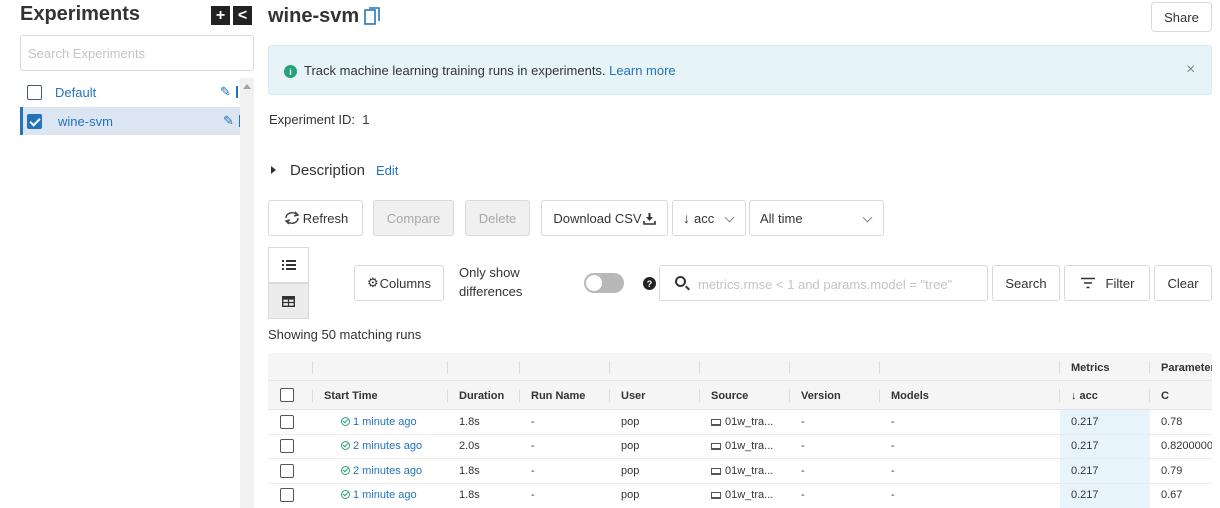  I want to click on experiment-id: Experiment ID: 1, so click(319, 119).